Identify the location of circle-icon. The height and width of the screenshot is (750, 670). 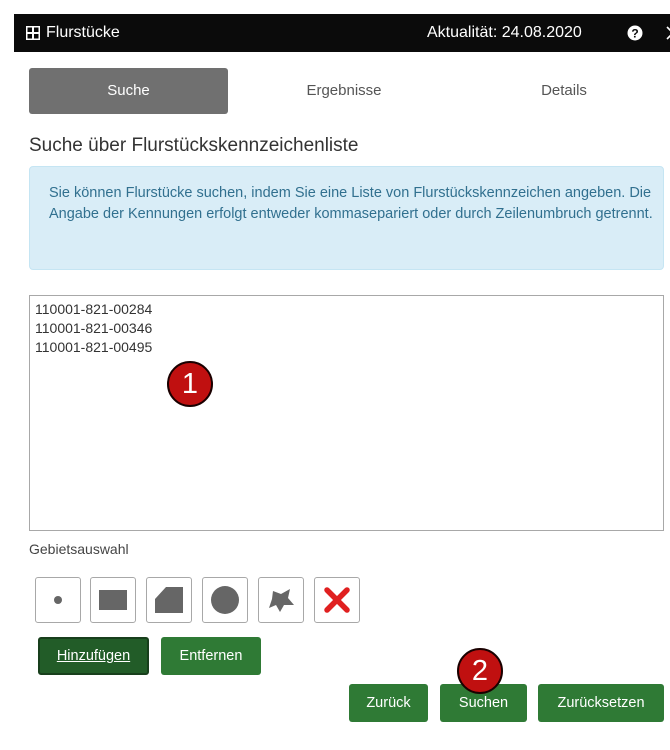
(225, 600).